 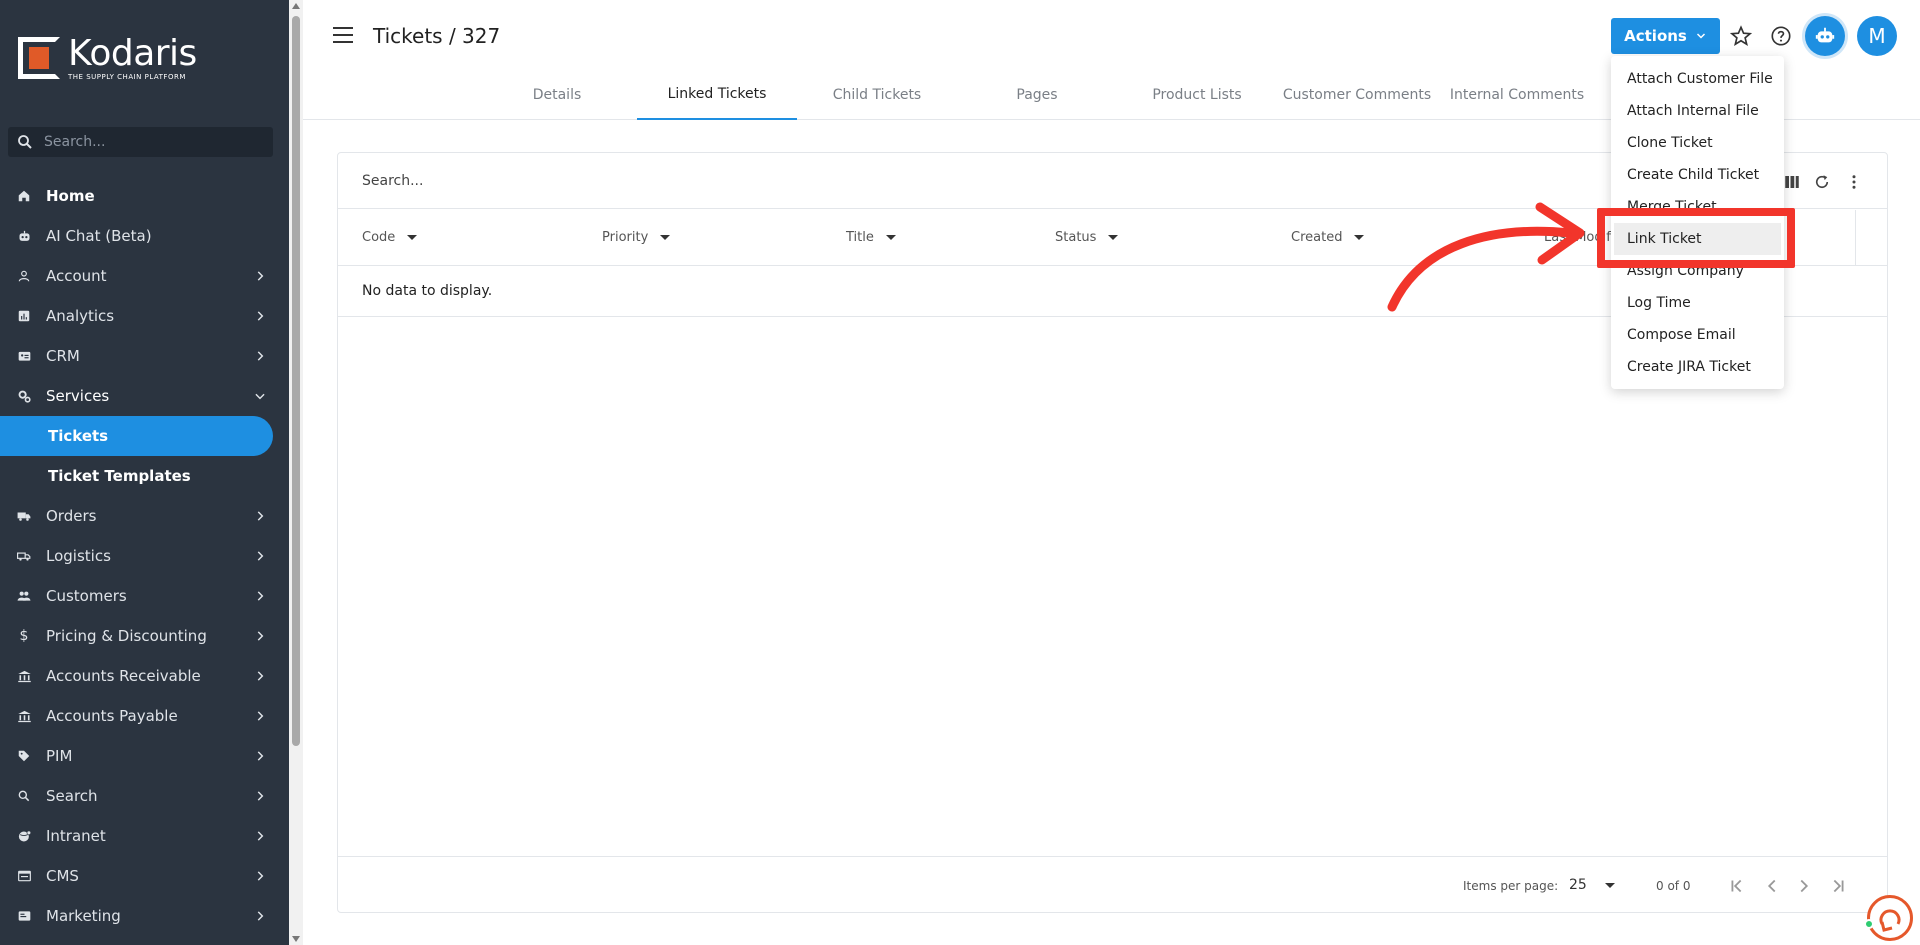 What do you see at coordinates (1697, 335) in the screenshot?
I see `menu-item-compose-email: Compose Email` at bounding box center [1697, 335].